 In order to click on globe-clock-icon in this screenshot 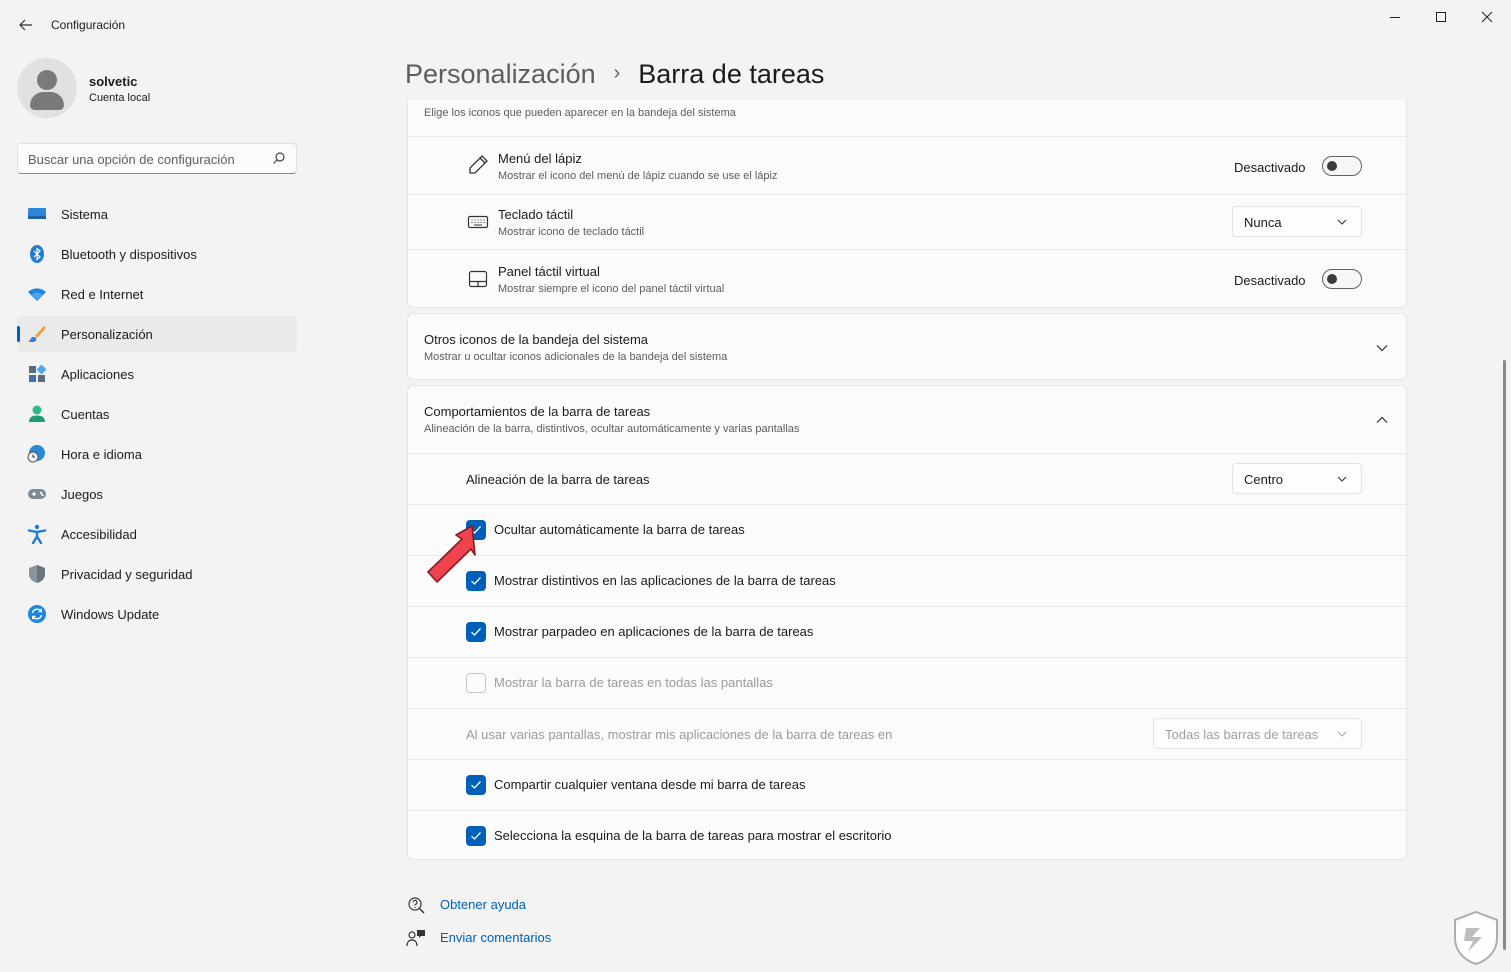, I will do `click(37, 454)`.